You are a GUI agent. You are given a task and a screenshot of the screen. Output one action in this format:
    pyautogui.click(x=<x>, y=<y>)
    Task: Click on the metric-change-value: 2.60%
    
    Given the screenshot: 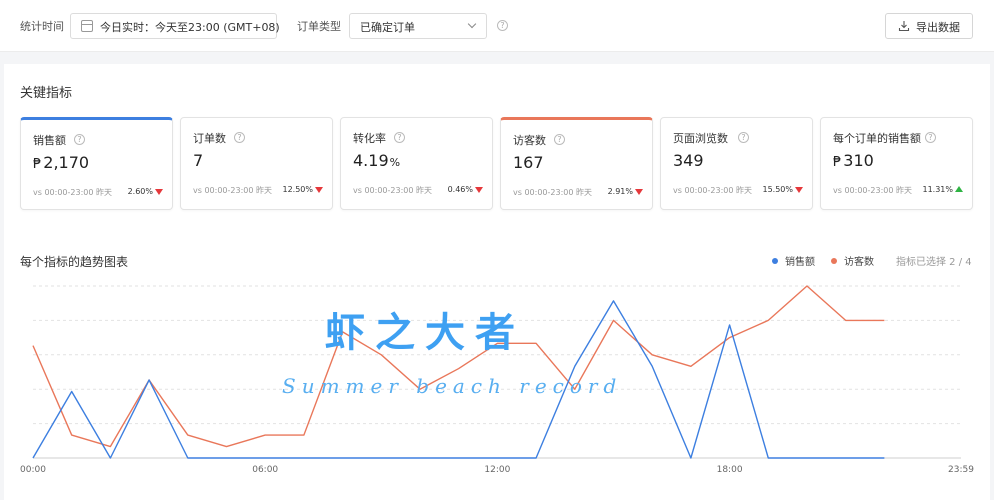 What is the action you would take?
    pyautogui.click(x=140, y=191)
    